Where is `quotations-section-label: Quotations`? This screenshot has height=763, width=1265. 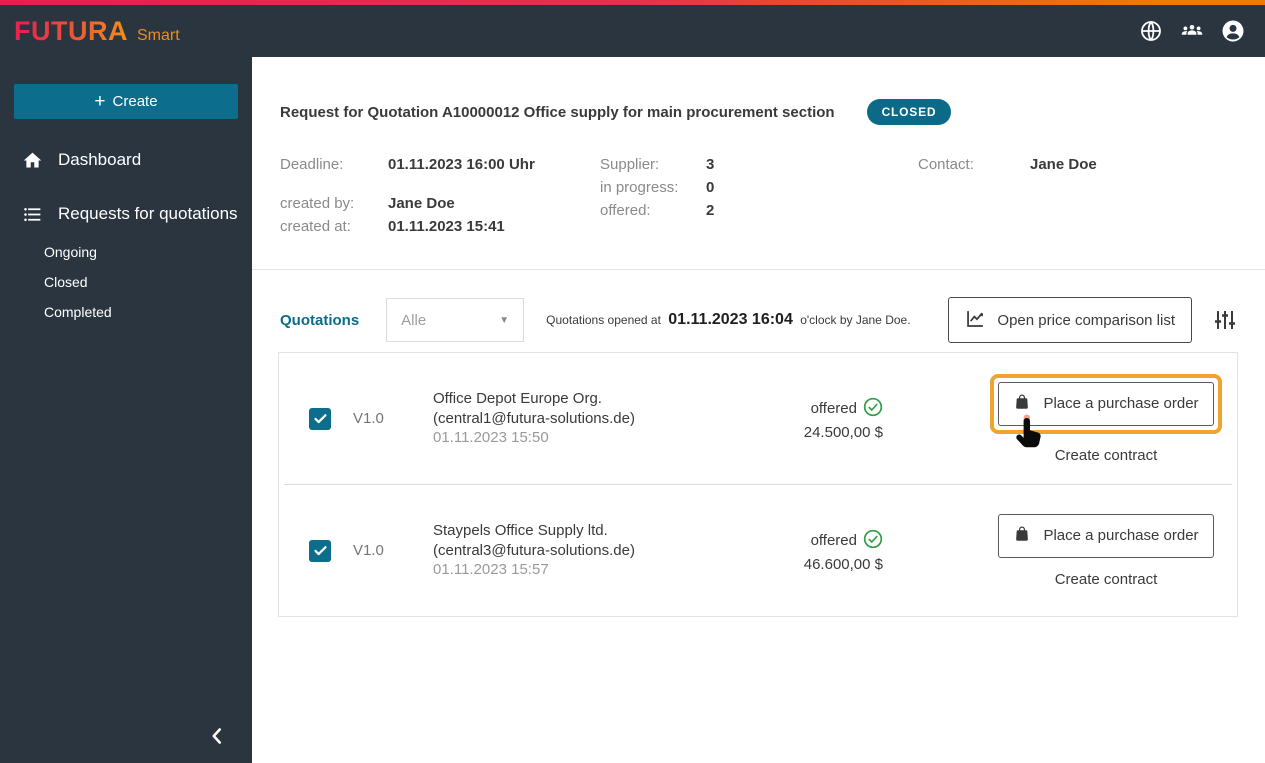
quotations-section-label: Quotations is located at coordinates (320, 320).